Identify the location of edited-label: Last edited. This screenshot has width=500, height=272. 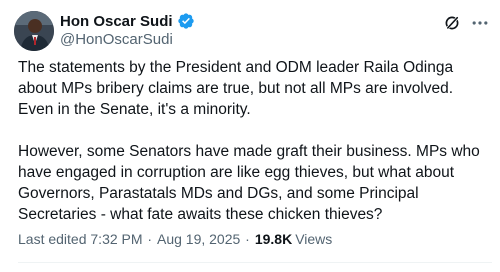
(52, 239).